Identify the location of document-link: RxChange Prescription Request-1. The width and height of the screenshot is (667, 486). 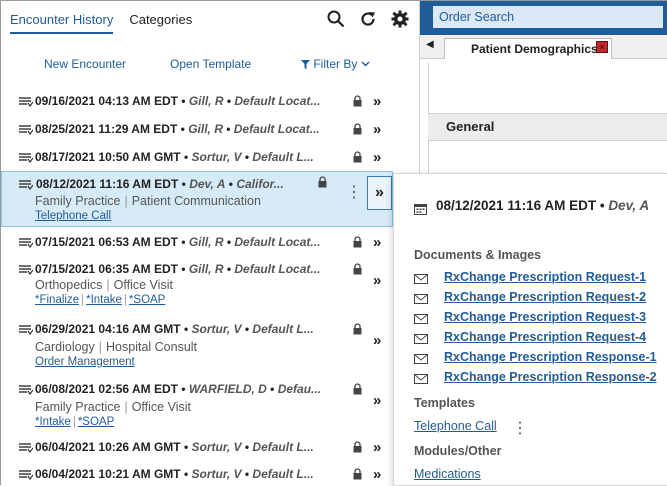
(545, 277).